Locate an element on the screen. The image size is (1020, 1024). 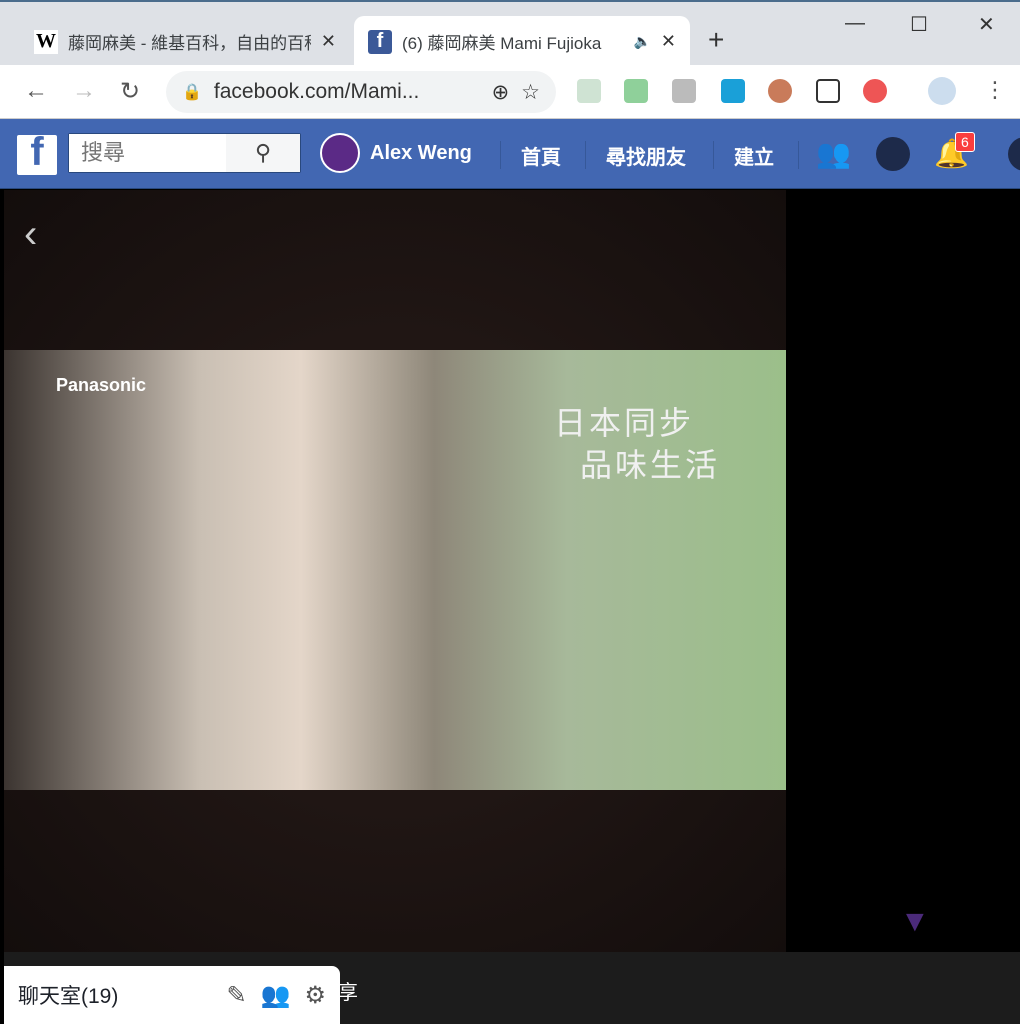
profile-link: Alex Weng is located at coordinates (396, 153).